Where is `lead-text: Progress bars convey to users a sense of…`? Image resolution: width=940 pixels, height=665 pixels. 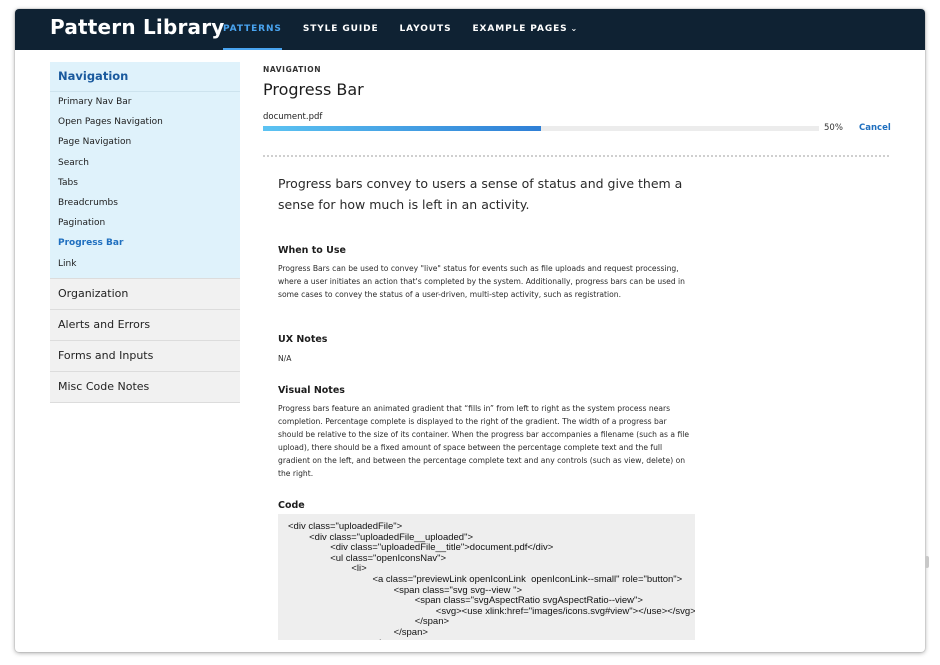
lead-text: Progress bars convey to users a sense of… is located at coordinates (480, 194).